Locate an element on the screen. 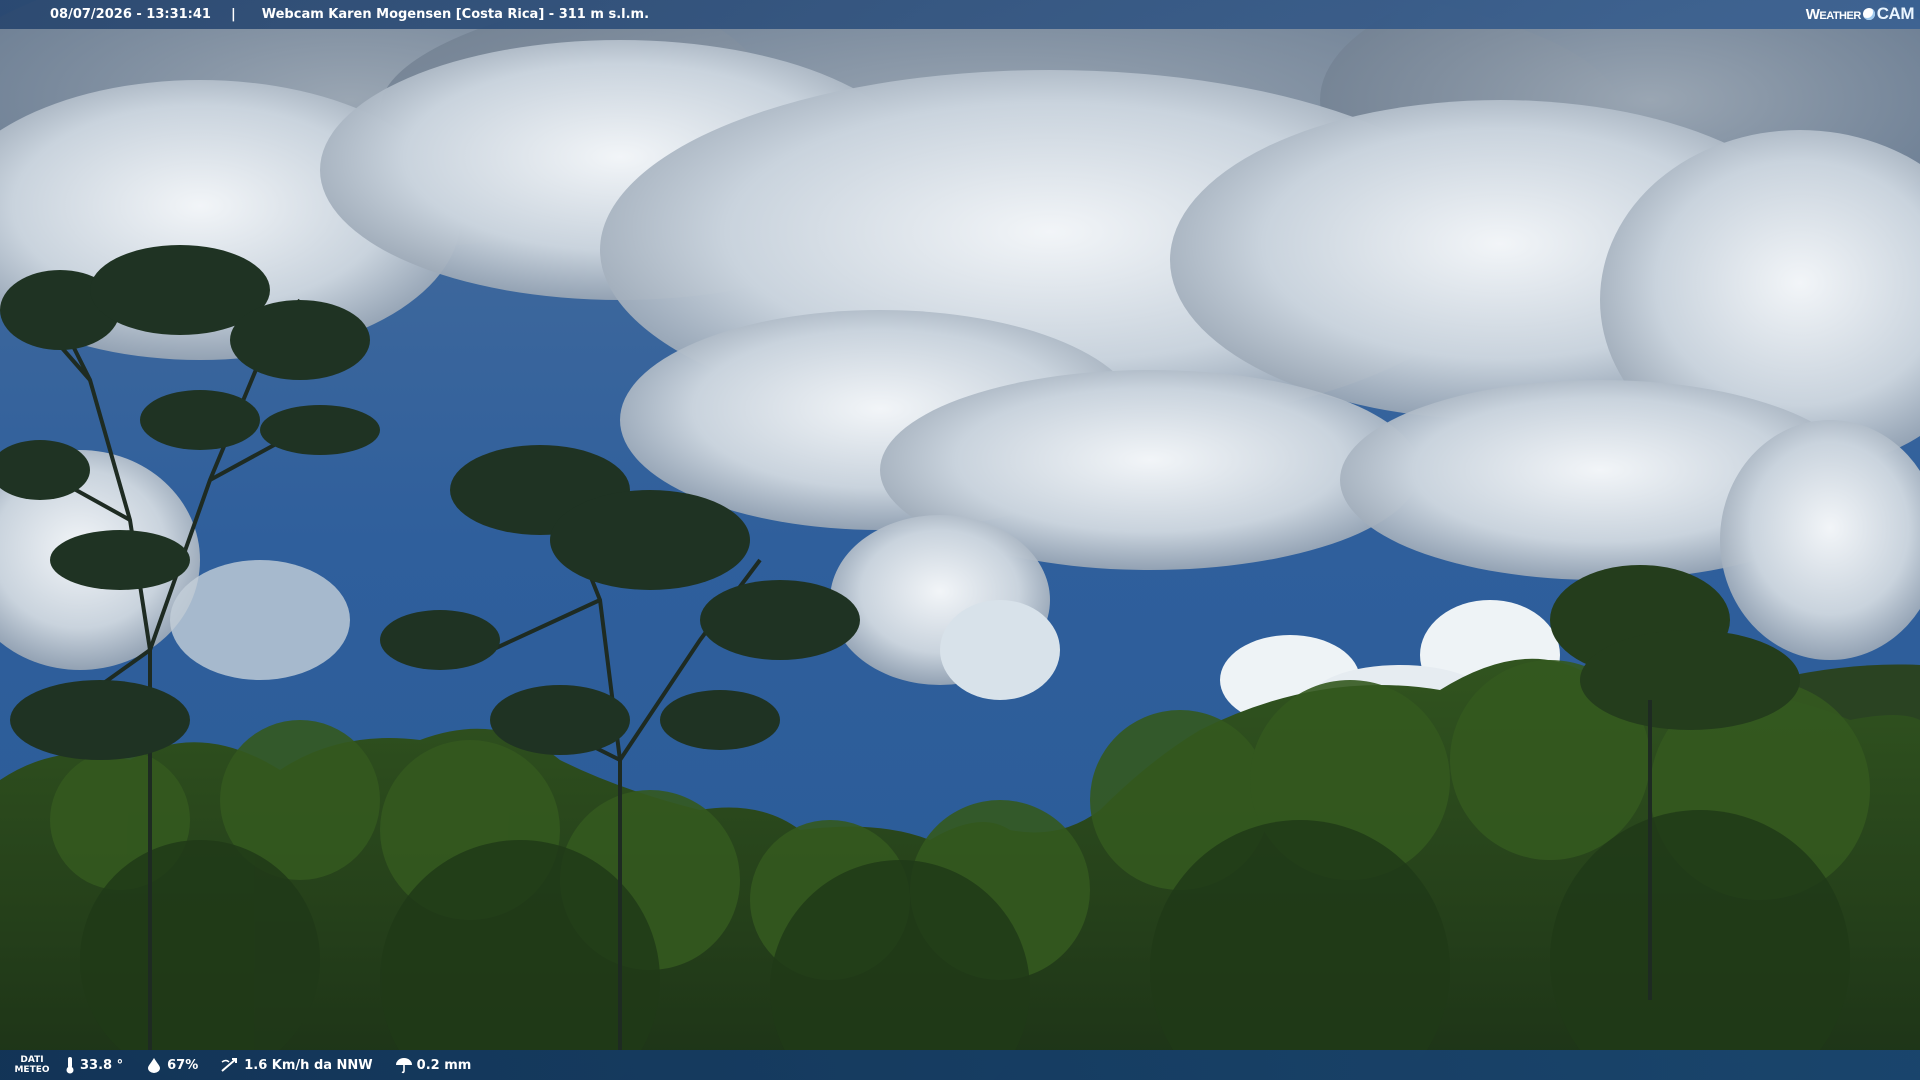  temperature-value: 33.8 ° is located at coordinates (102, 1065).